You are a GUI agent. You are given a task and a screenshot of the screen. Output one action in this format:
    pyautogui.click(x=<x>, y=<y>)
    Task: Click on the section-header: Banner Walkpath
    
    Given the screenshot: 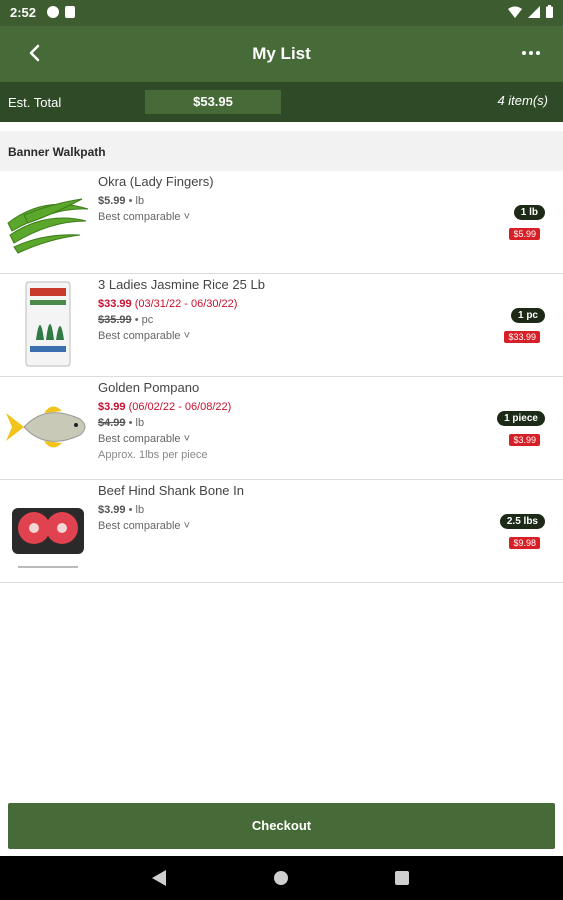 What is the action you would take?
    pyautogui.click(x=281, y=151)
    